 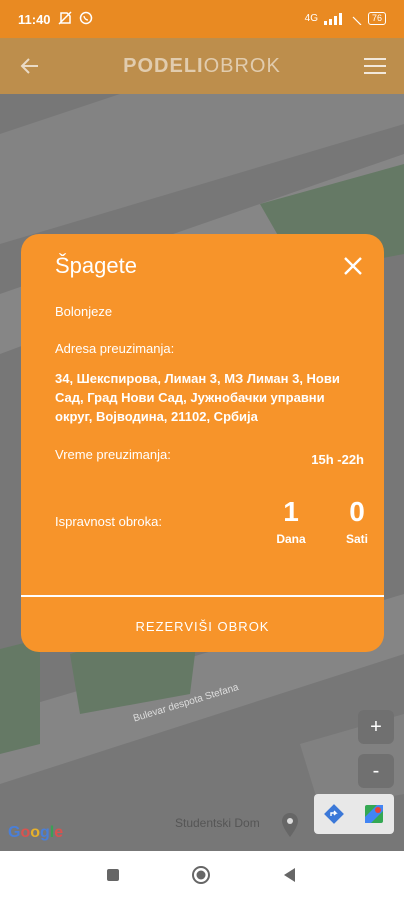 I want to click on app-bar: PODELIOBROK, so click(x=202, y=66).